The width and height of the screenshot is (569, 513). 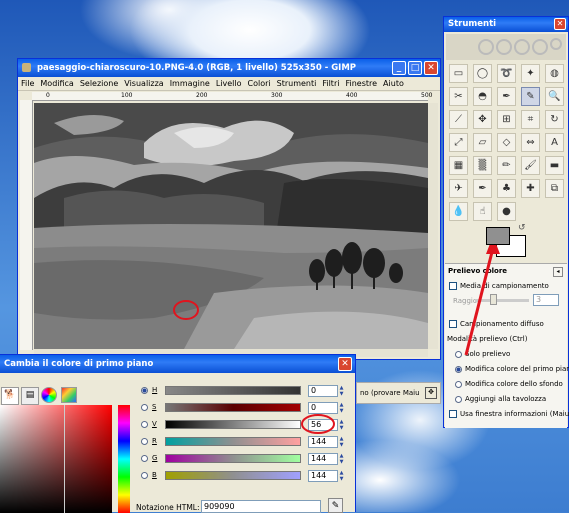 What do you see at coordinates (482, 354) in the screenshot?
I see `mode-option: Solo prelievo` at bounding box center [482, 354].